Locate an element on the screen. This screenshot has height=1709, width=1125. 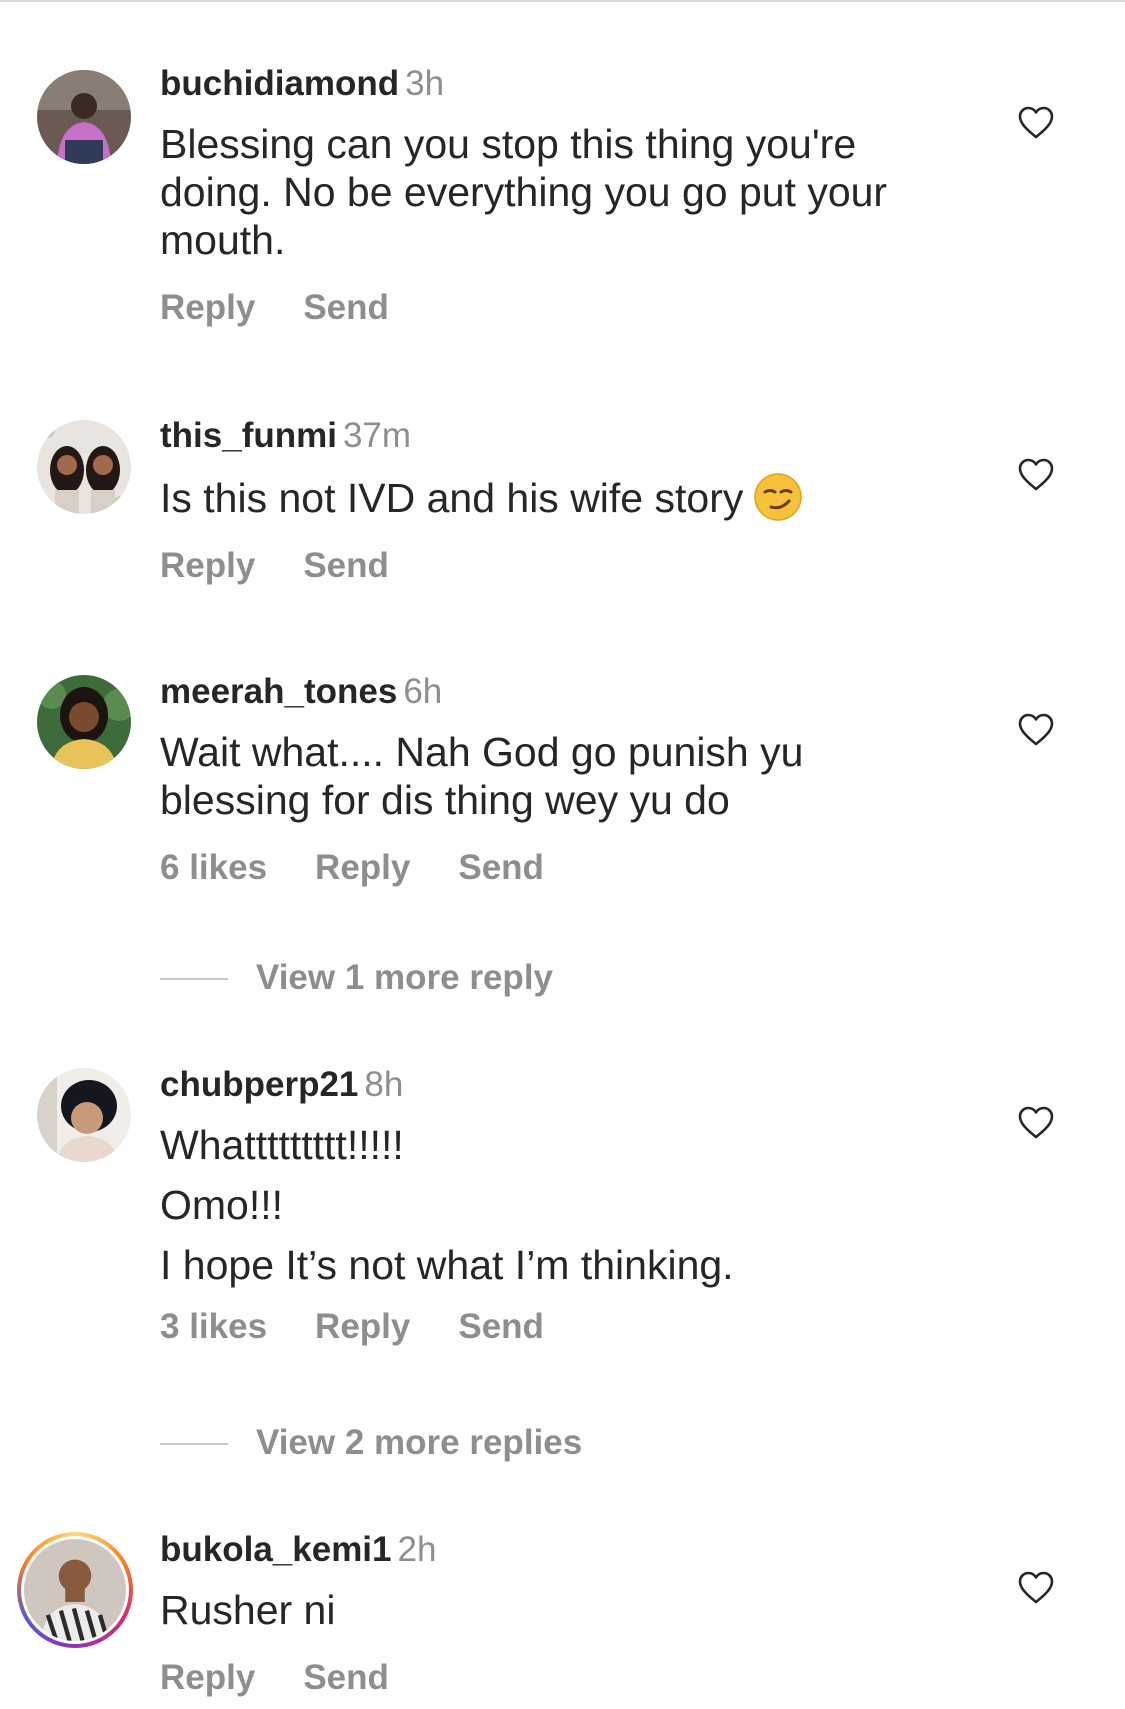
timestamp: 8h is located at coordinates (384, 1084).